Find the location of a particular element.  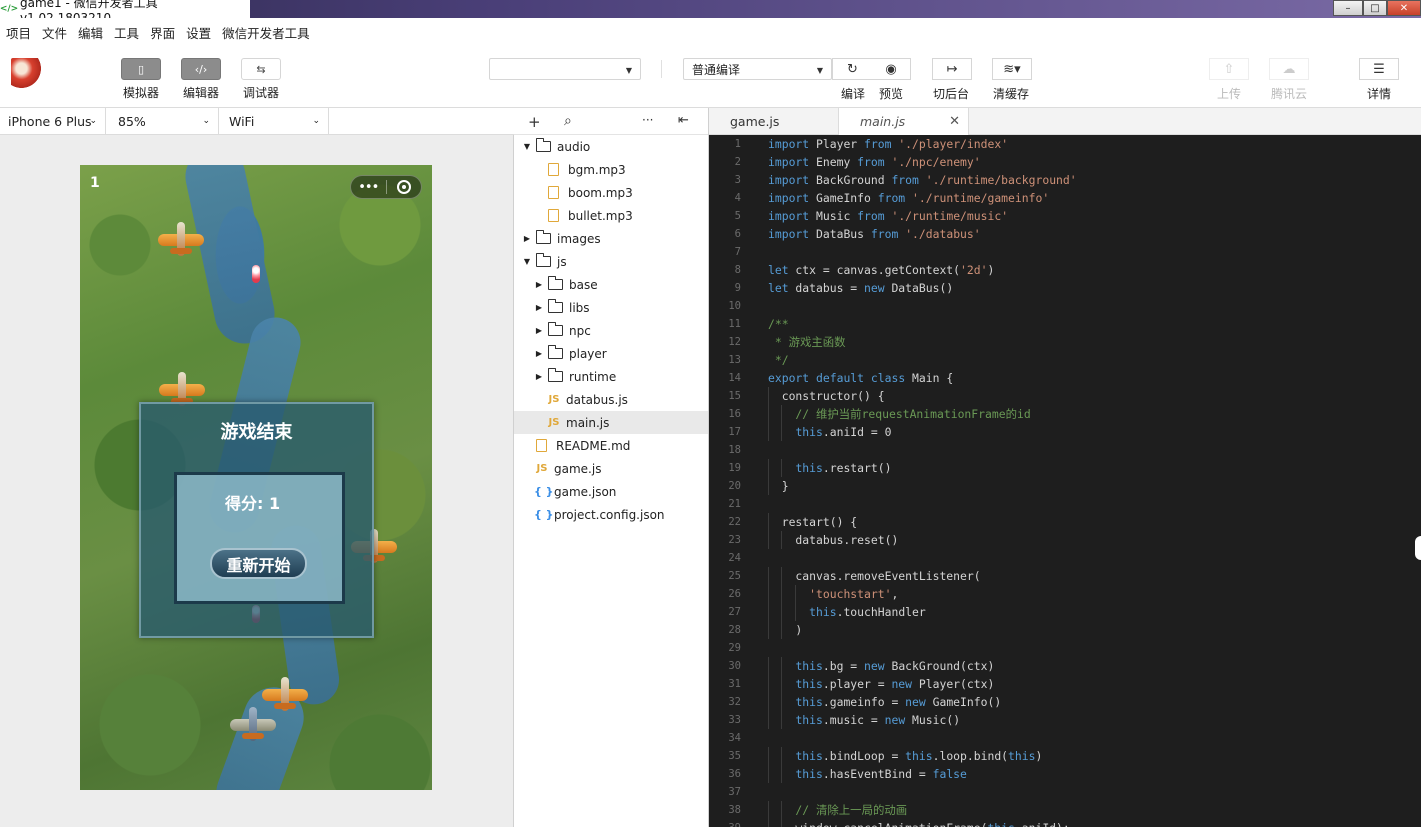

close-tab-icon: ✕ is located at coordinates (954, 121).